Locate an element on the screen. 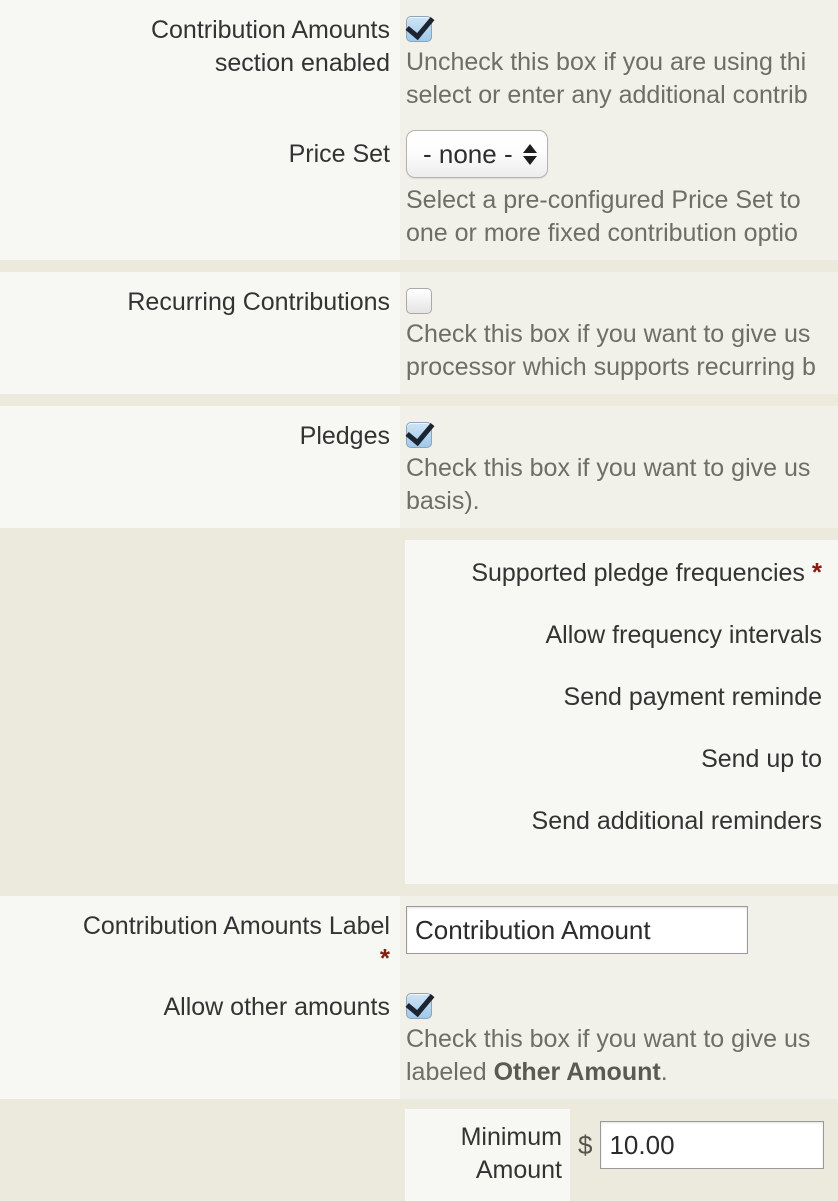  label-text: Supported pledge frequencies is located at coordinates (638, 573).